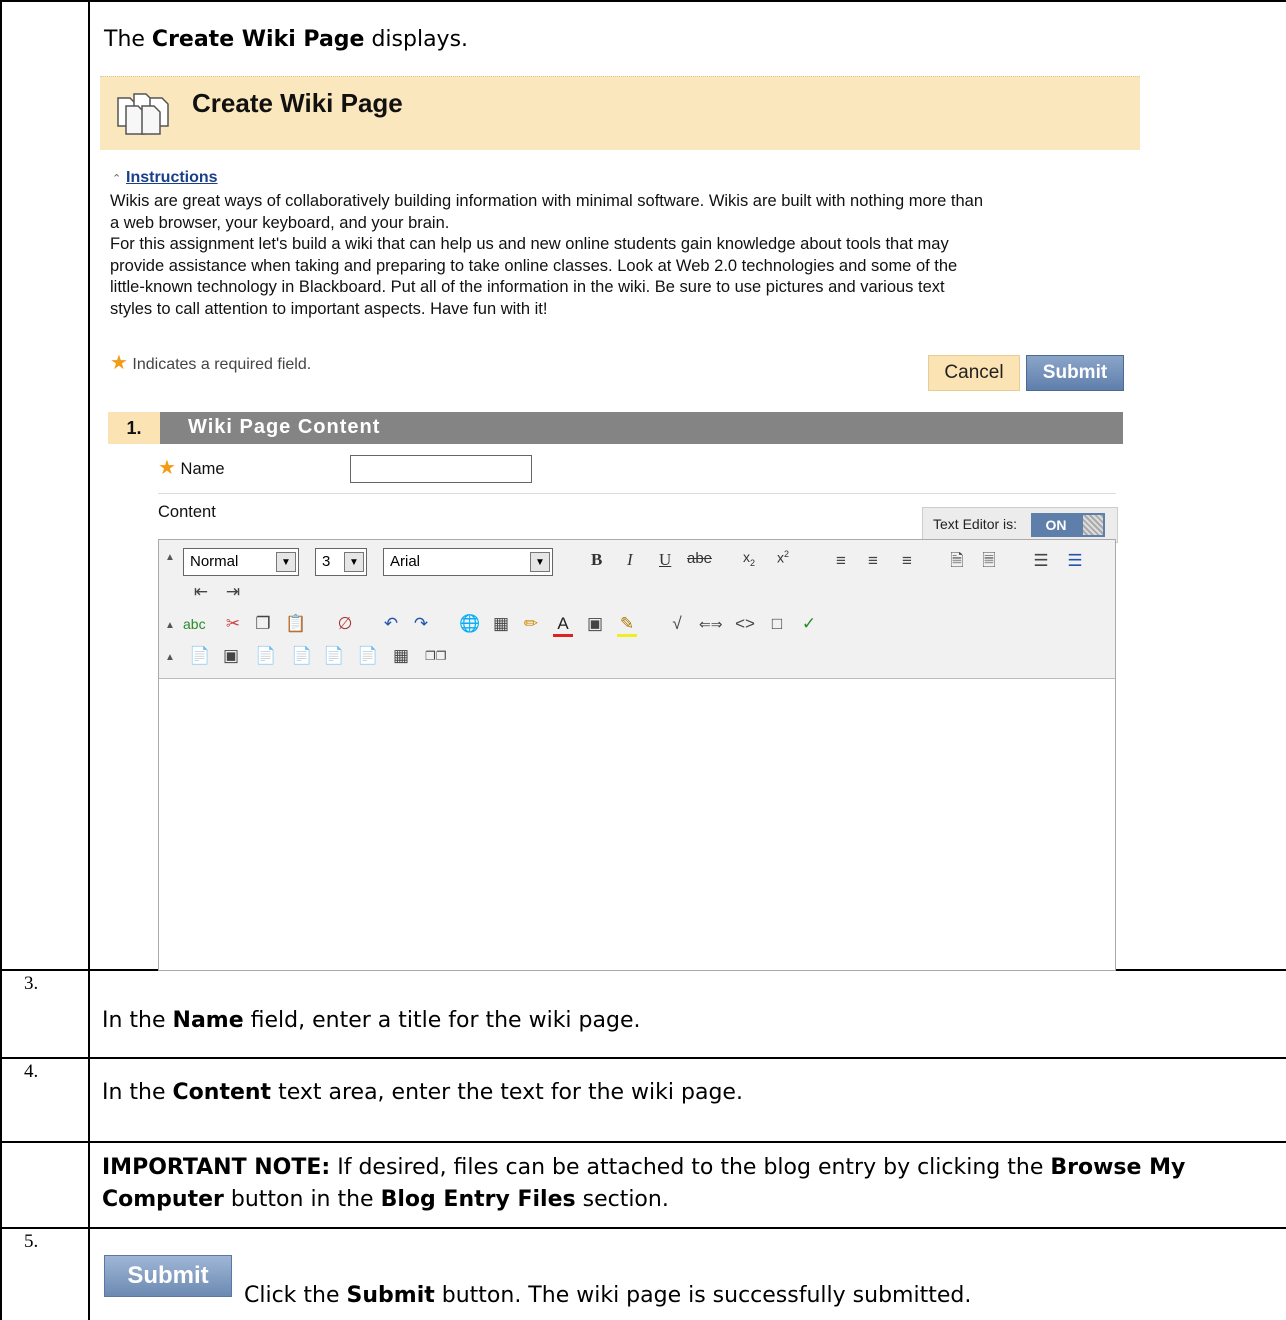 The height and width of the screenshot is (1320, 1286). I want to click on align-center-icon: ≡, so click(873, 561).